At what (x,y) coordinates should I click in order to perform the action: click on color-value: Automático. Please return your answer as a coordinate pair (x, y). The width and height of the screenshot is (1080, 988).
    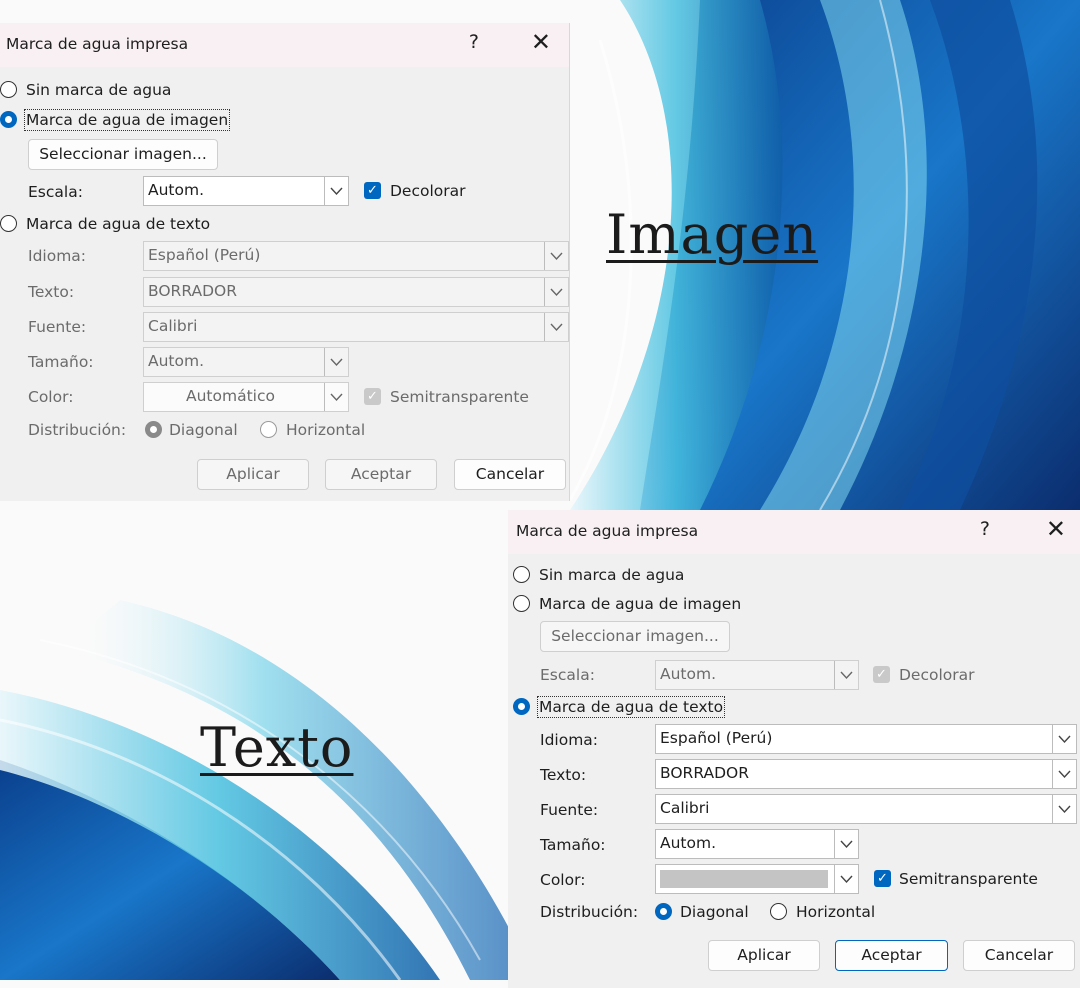
    Looking at the image, I should click on (230, 396).